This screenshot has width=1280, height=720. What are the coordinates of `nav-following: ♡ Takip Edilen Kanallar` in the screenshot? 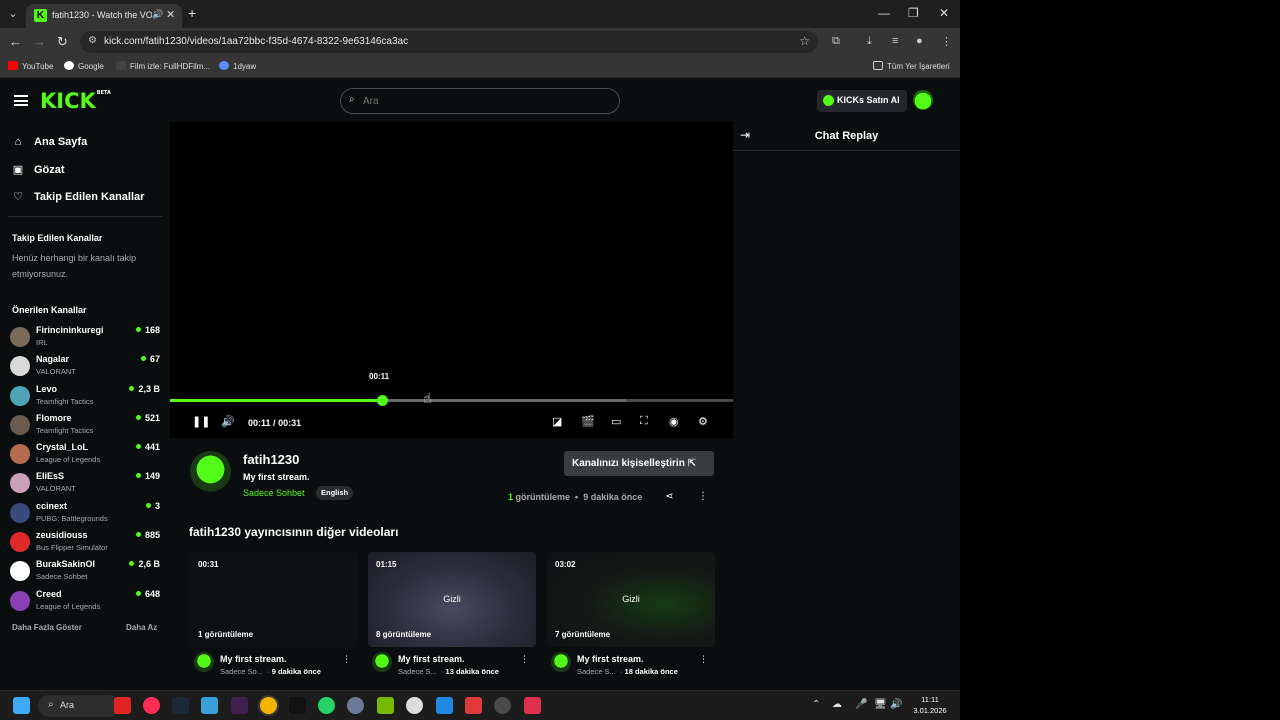 It's located at (78, 196).